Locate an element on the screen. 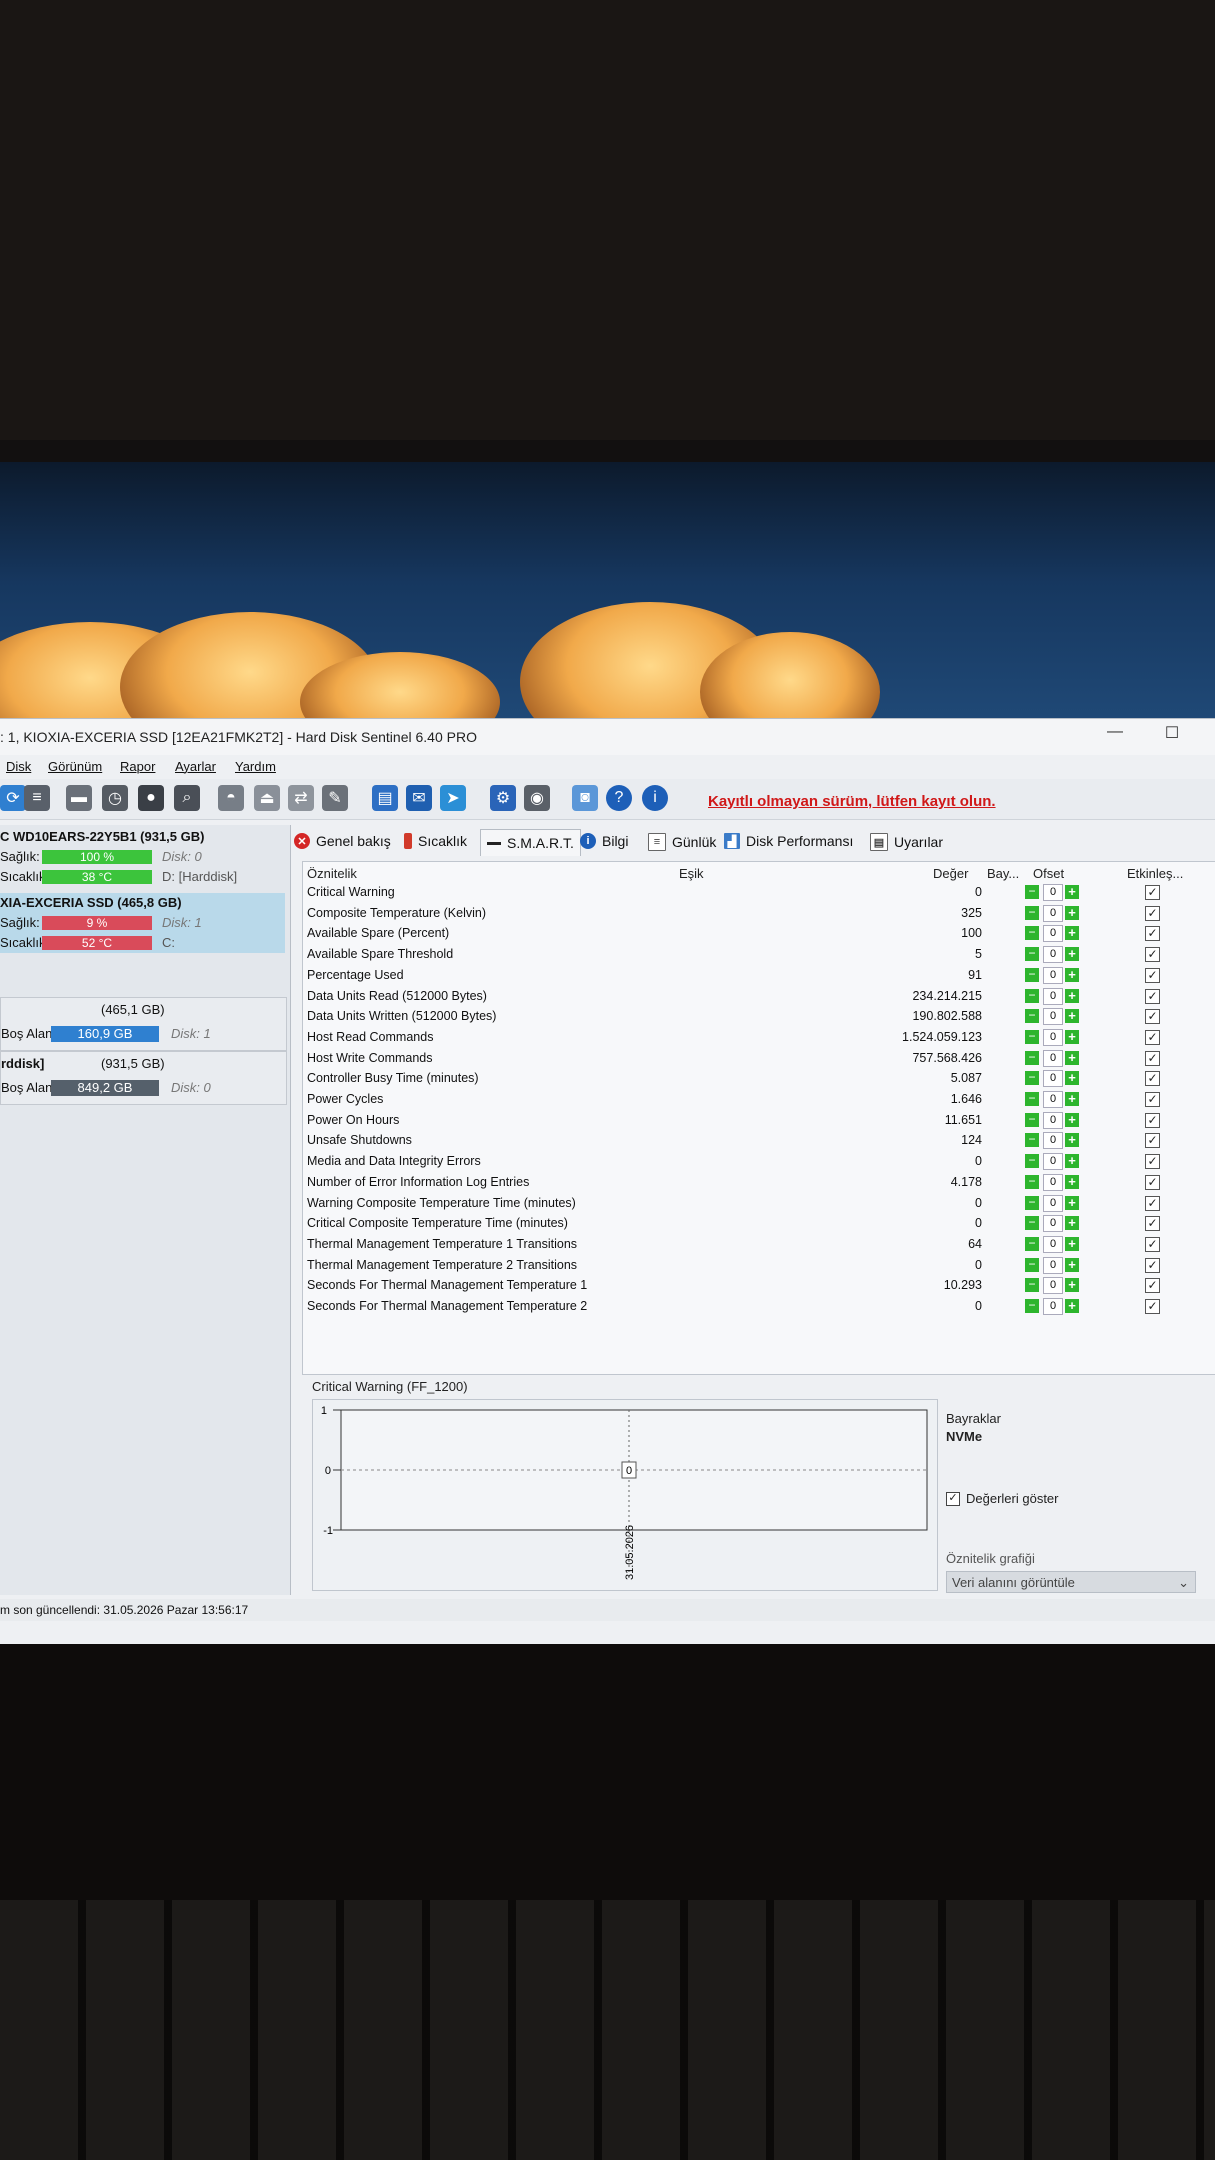  hdd-icon: ◓ is located at coordinates (231, 798).